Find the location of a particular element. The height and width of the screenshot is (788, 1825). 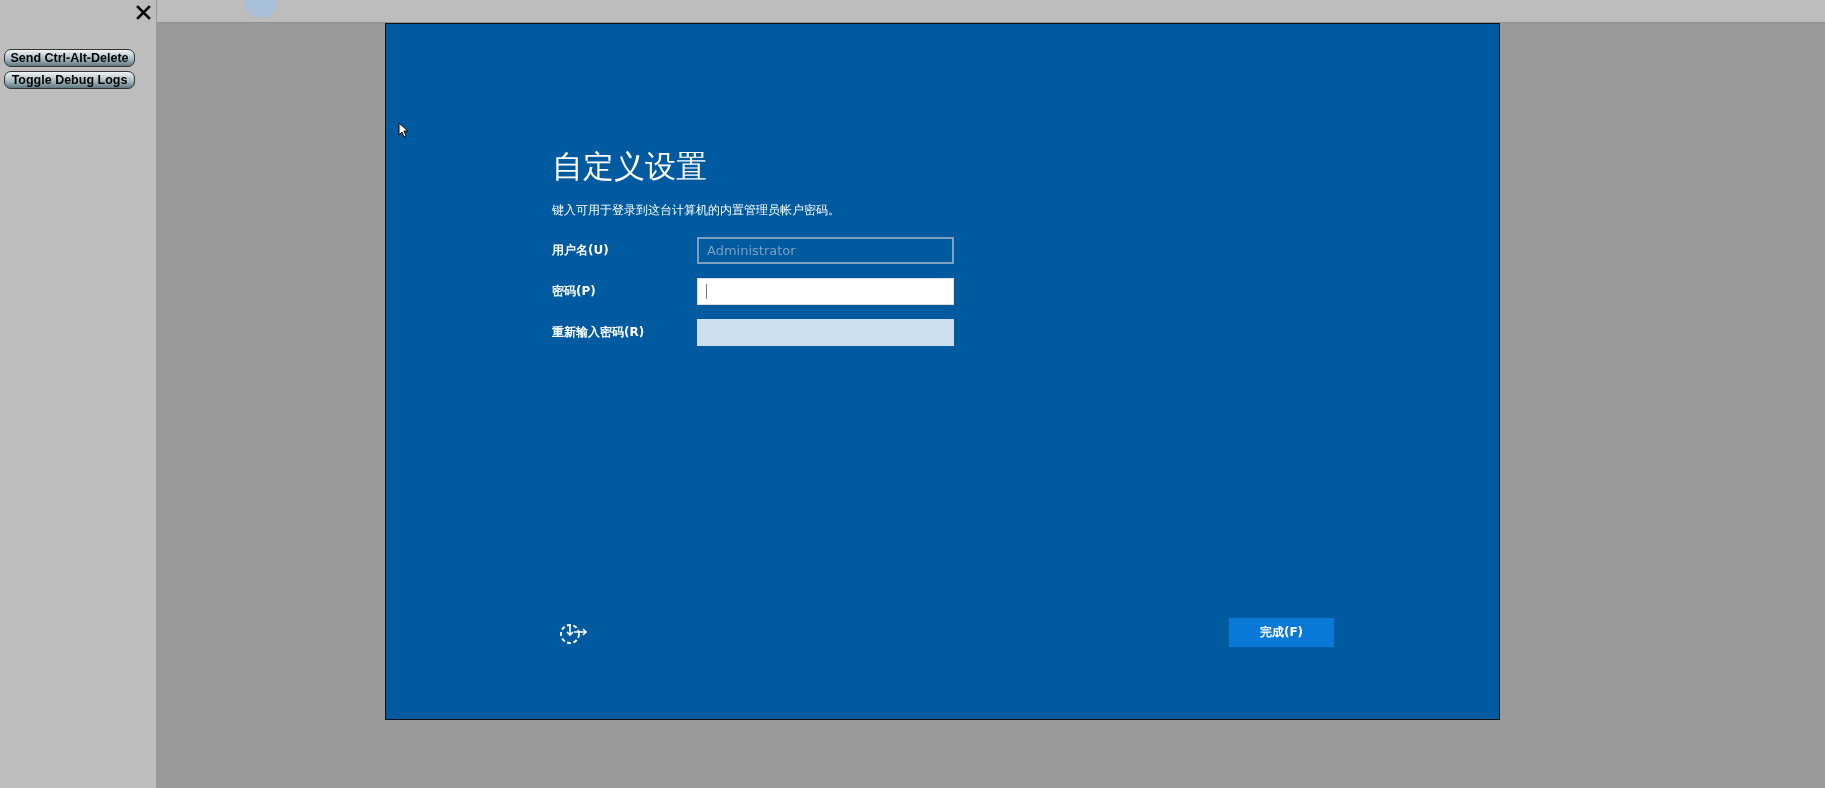

finish-button: 完成(F) is located at coordinates (1281, 632).